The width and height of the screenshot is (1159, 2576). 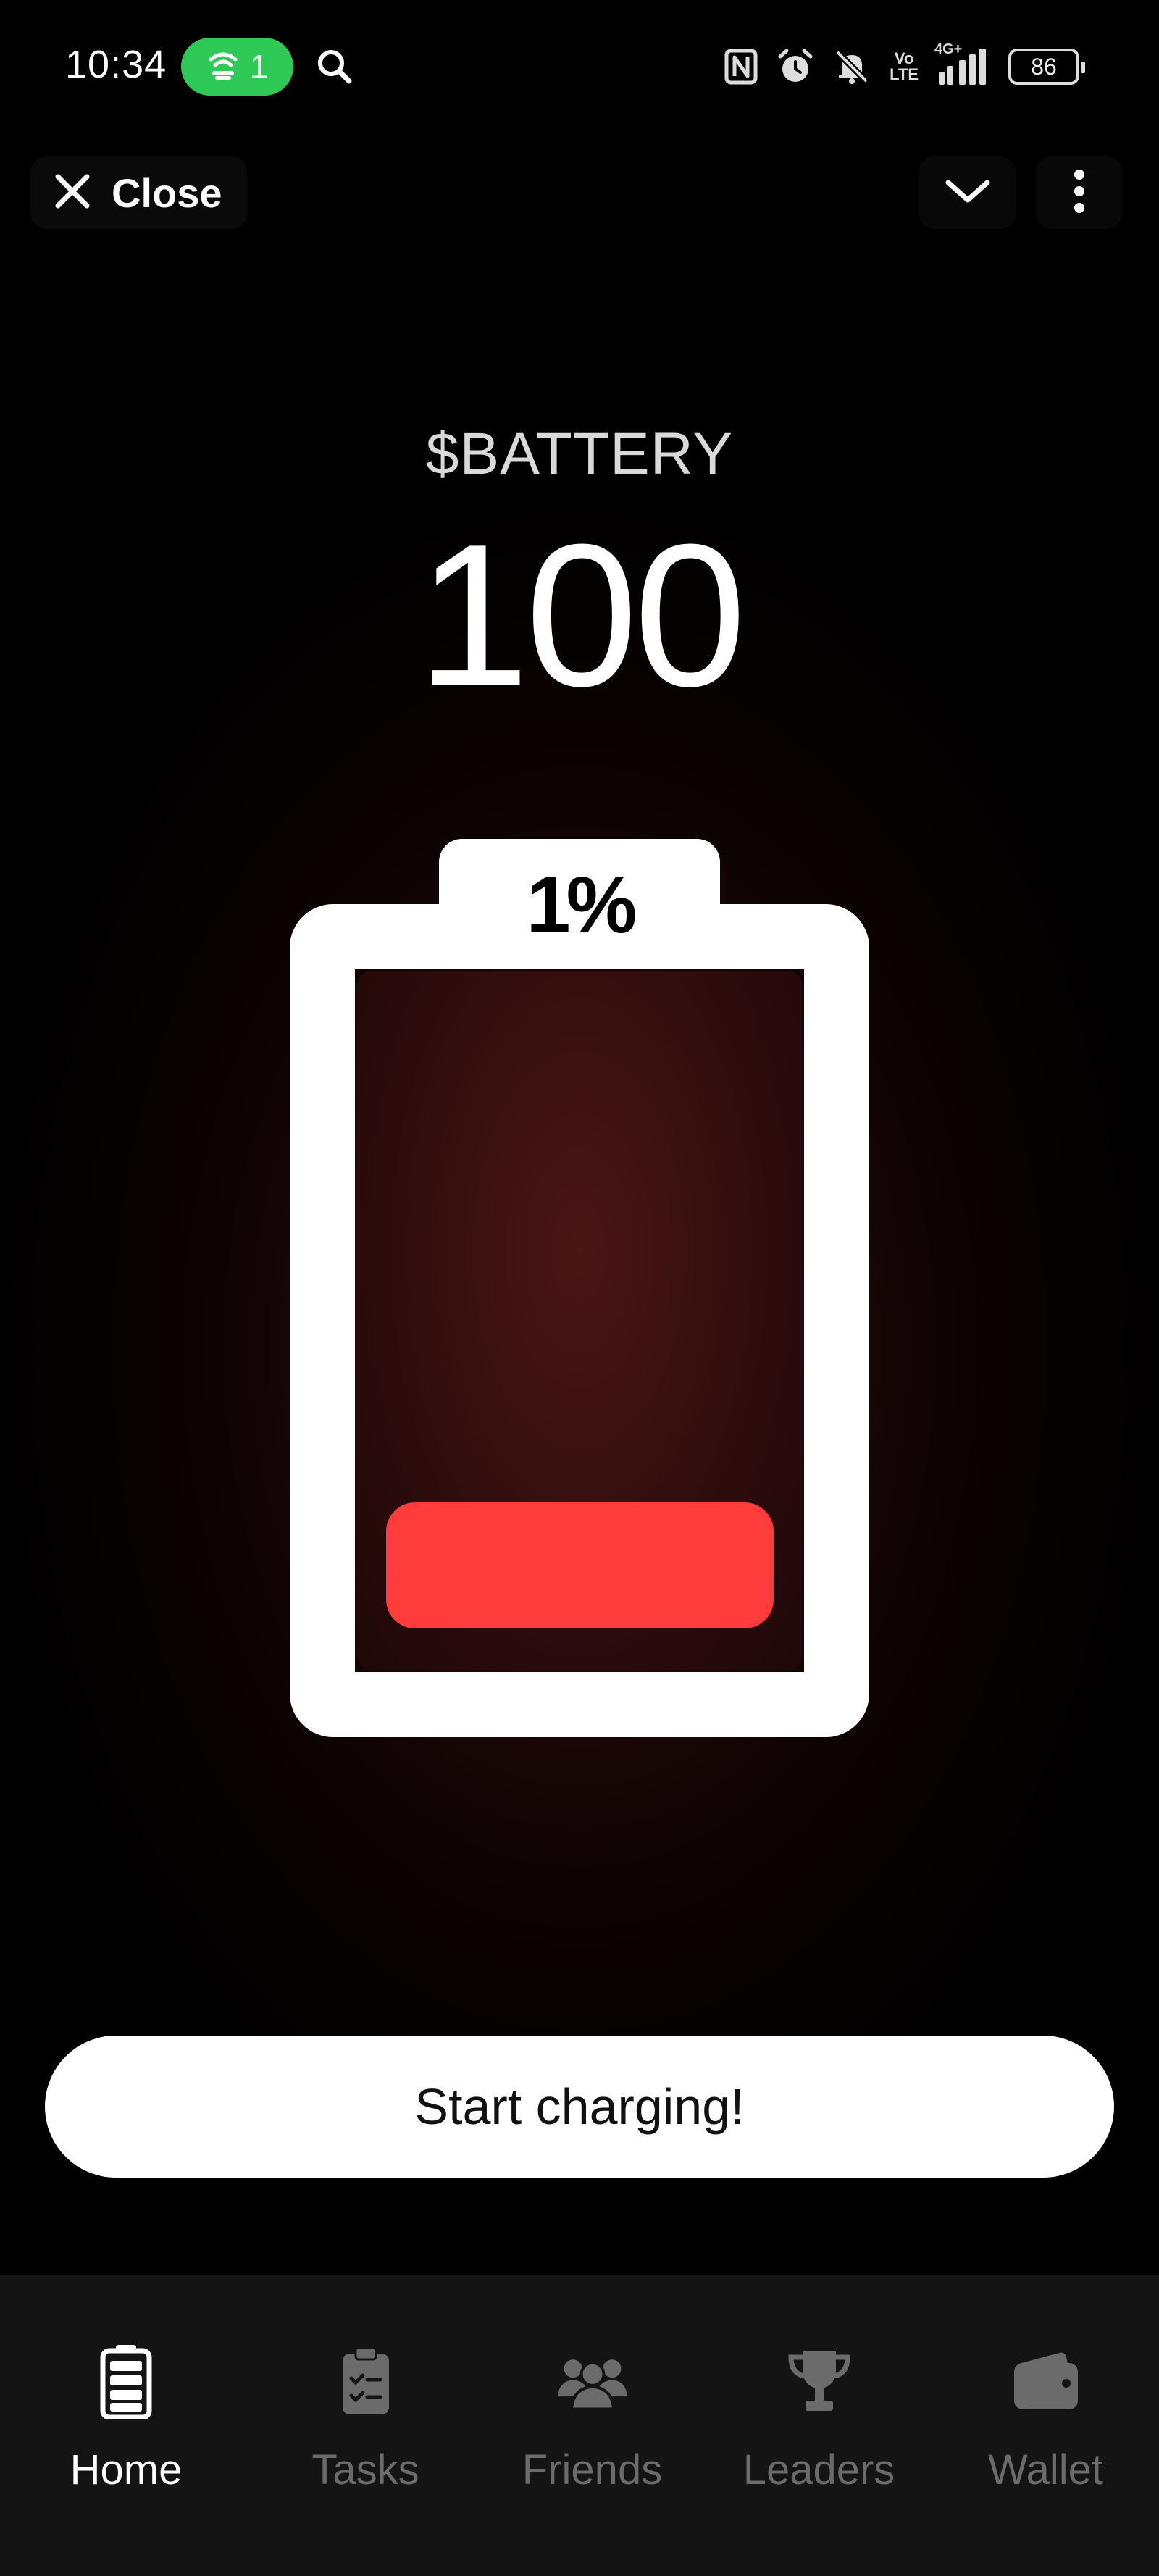 I want to click on battery-icon: 86, so click(x=1046, y=67).